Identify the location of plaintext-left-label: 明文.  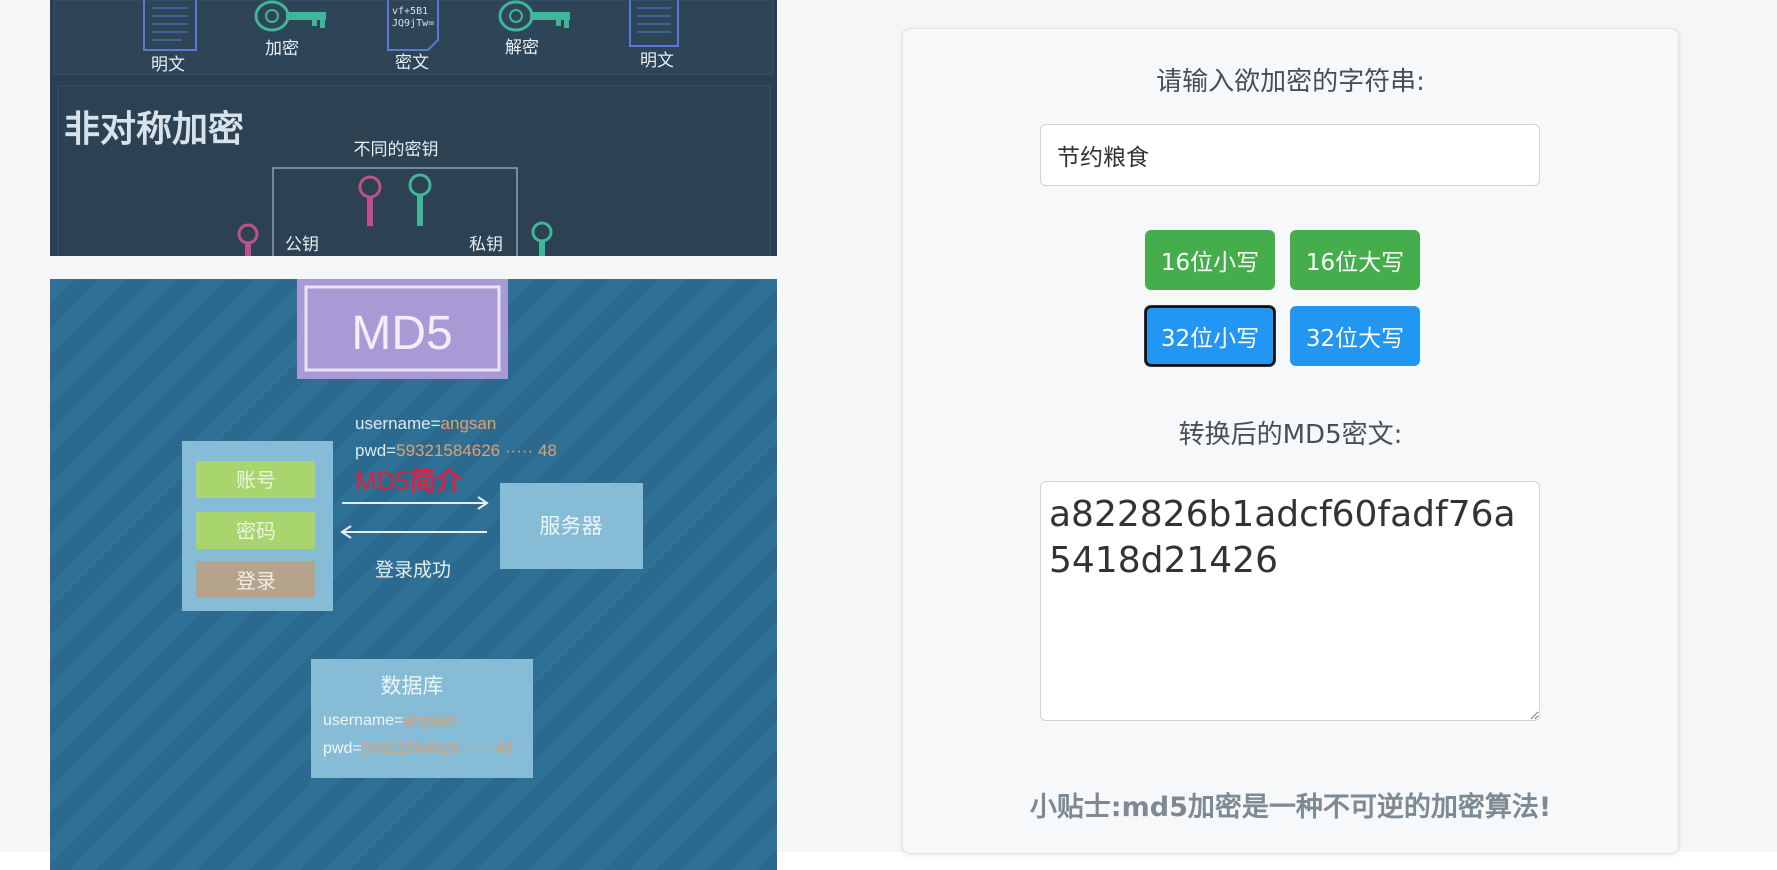
(168, 65).